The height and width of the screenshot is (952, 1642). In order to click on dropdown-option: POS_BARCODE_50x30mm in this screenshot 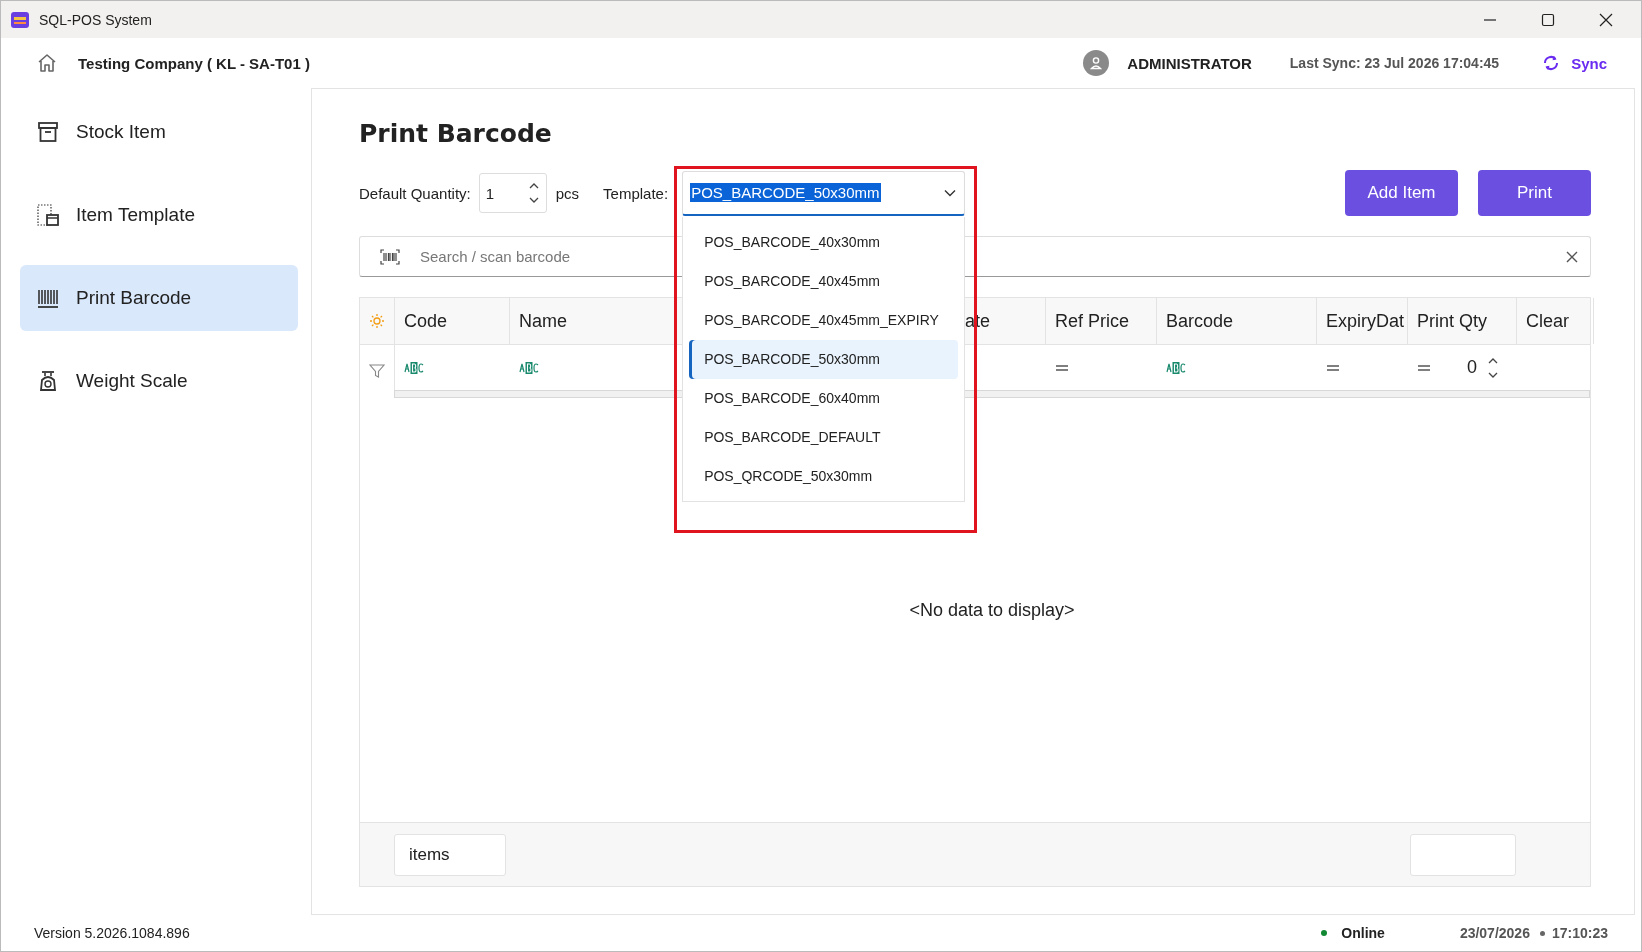, I will do `click(824, 359)`.